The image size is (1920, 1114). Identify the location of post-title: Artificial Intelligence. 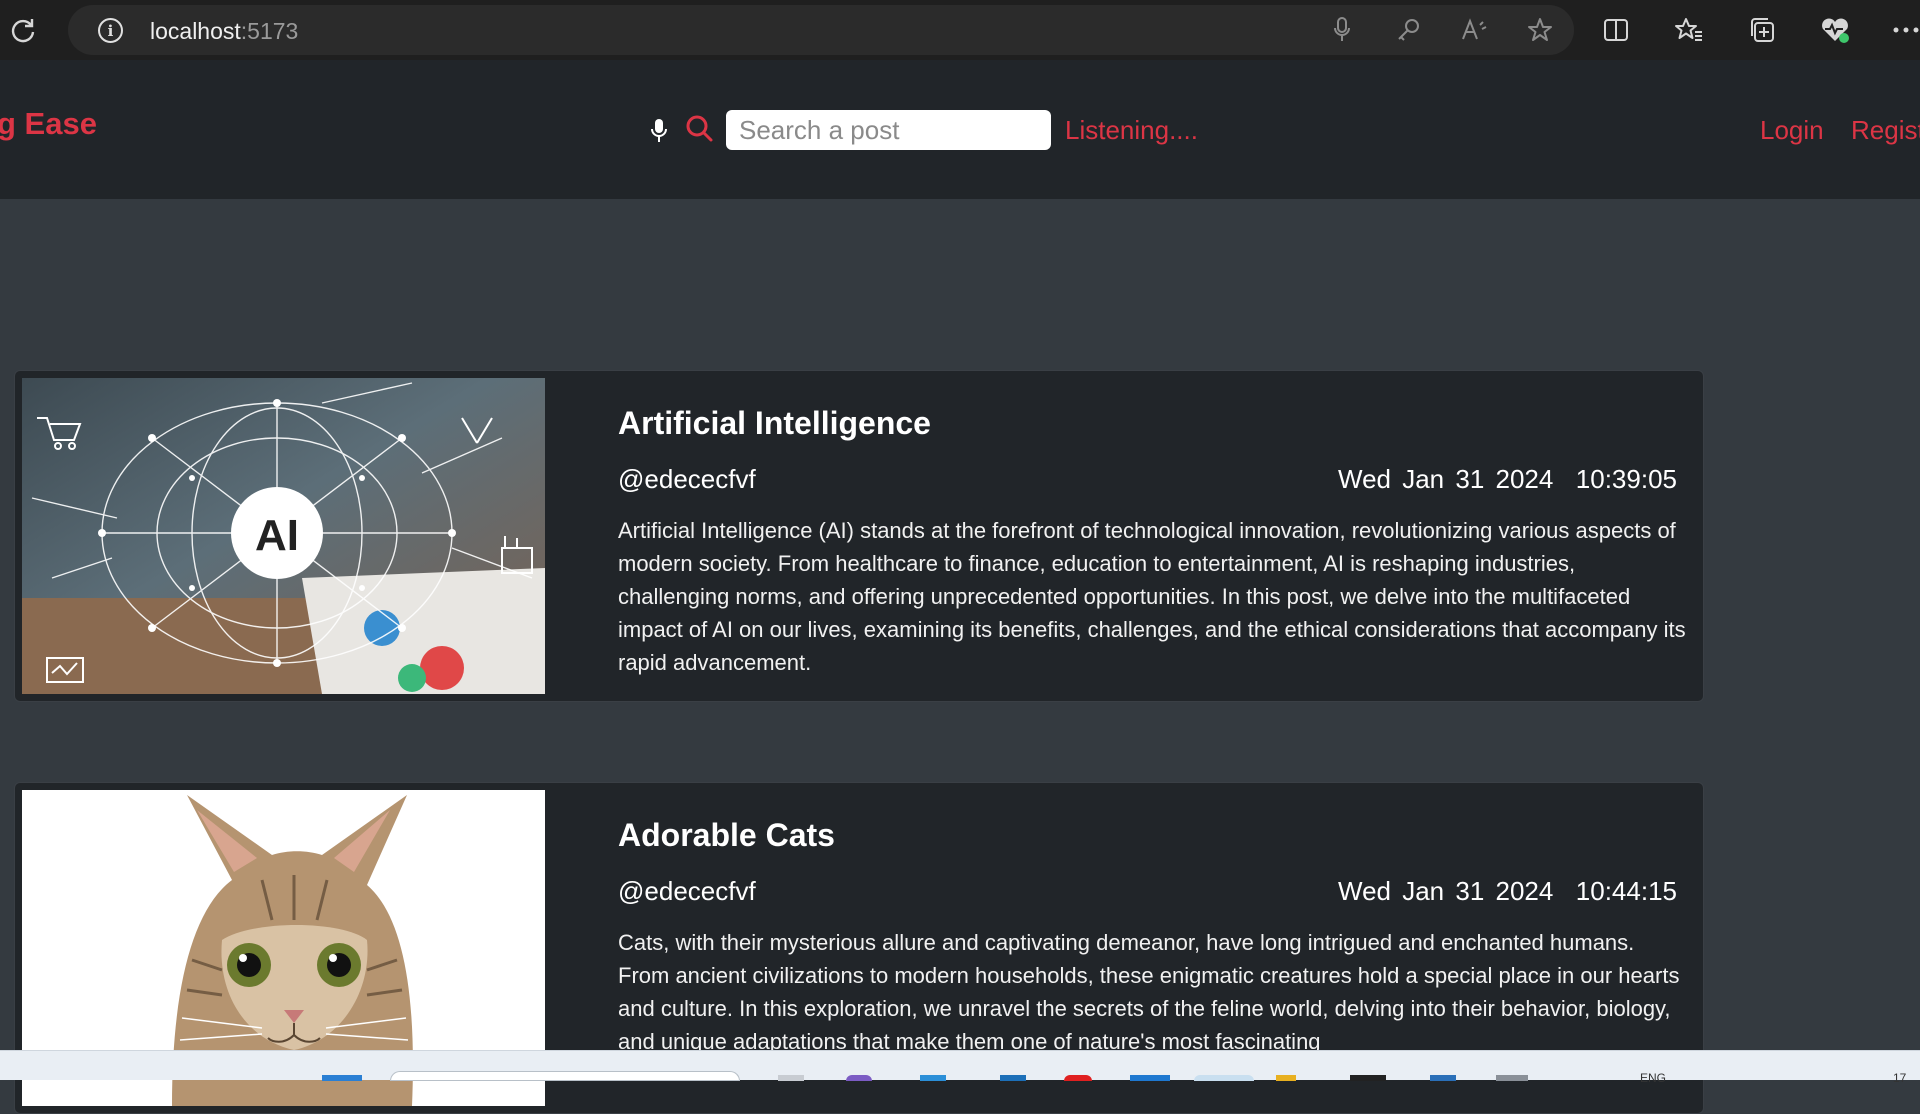
(774, 423).